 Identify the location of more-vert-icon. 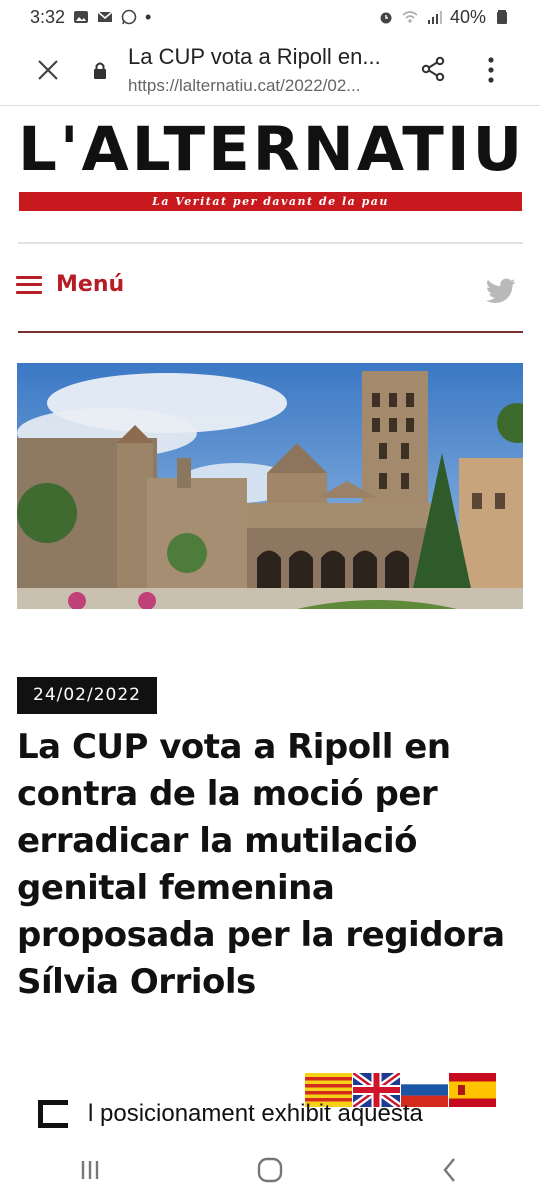
(491, 70).